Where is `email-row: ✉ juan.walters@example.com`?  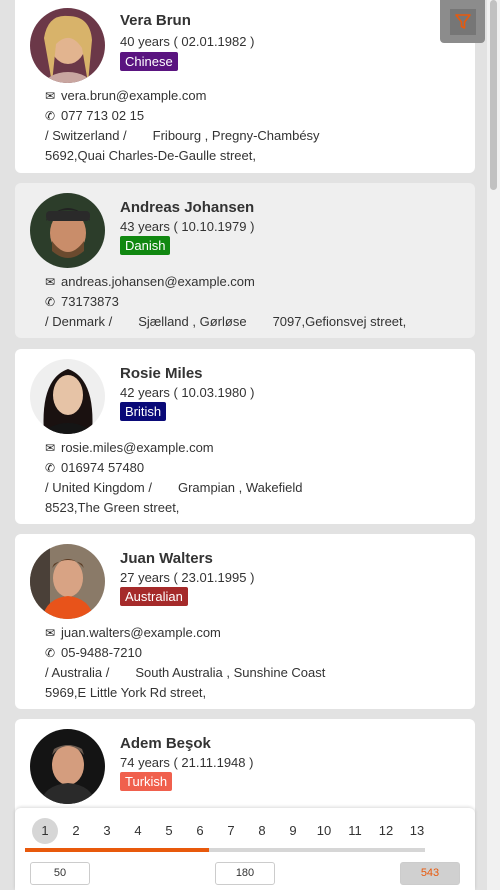
email-row: ✉ juan.walters@example.com is located at coordinates (133, 633).